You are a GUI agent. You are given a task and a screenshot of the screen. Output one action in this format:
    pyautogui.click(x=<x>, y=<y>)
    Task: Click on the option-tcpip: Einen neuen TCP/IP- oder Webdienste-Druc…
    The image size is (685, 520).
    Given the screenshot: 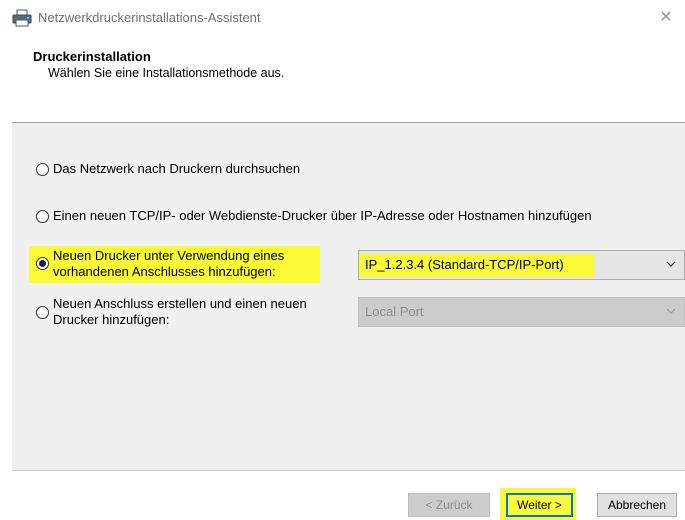 What is the action you would take?
    pyautogui.click(x=314, y=216)
    